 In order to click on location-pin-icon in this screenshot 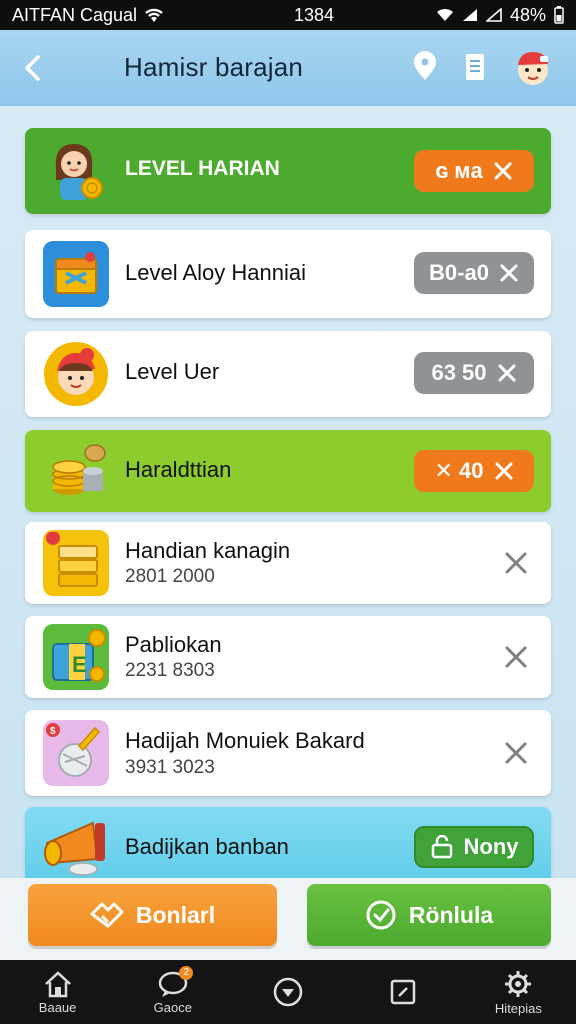, I will do `click(425, 67)`.